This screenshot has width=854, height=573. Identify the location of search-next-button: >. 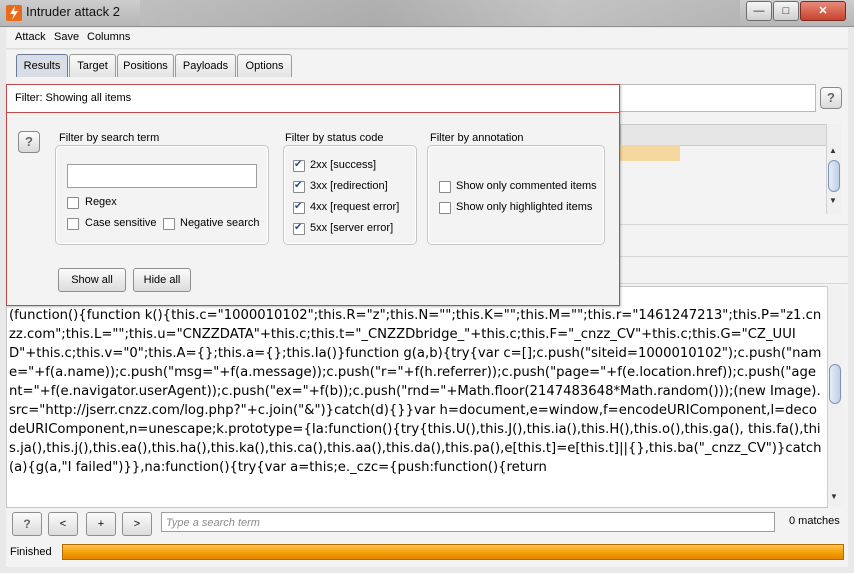
(137, 524).